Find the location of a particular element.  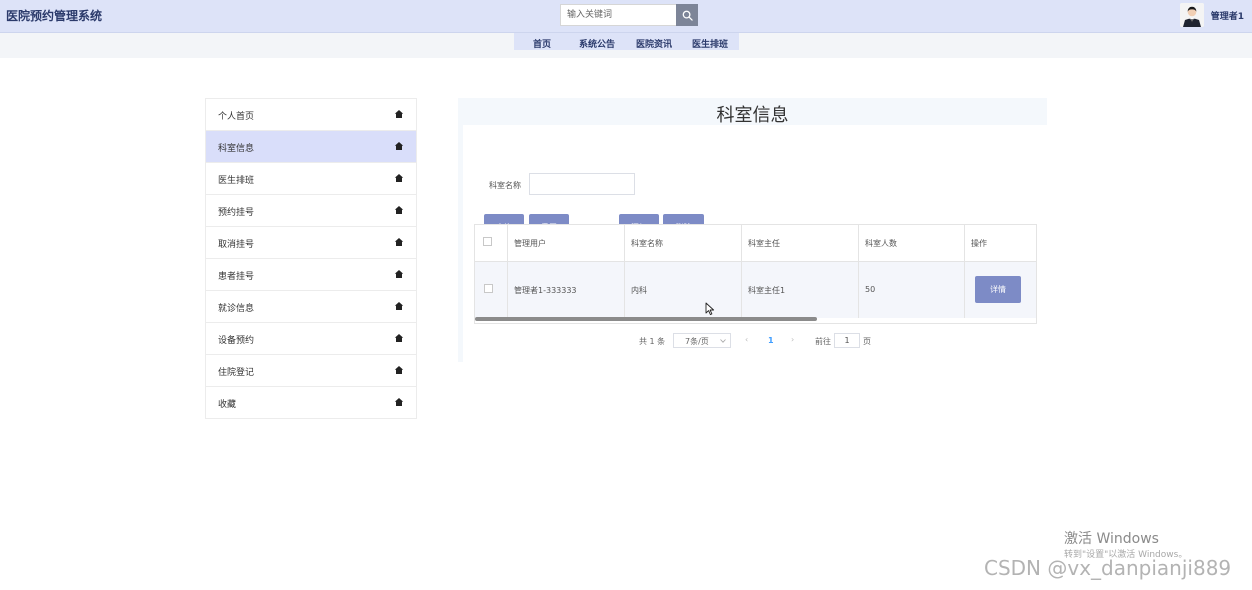

page-number-current: 1 is located at coordinates (771, 340).